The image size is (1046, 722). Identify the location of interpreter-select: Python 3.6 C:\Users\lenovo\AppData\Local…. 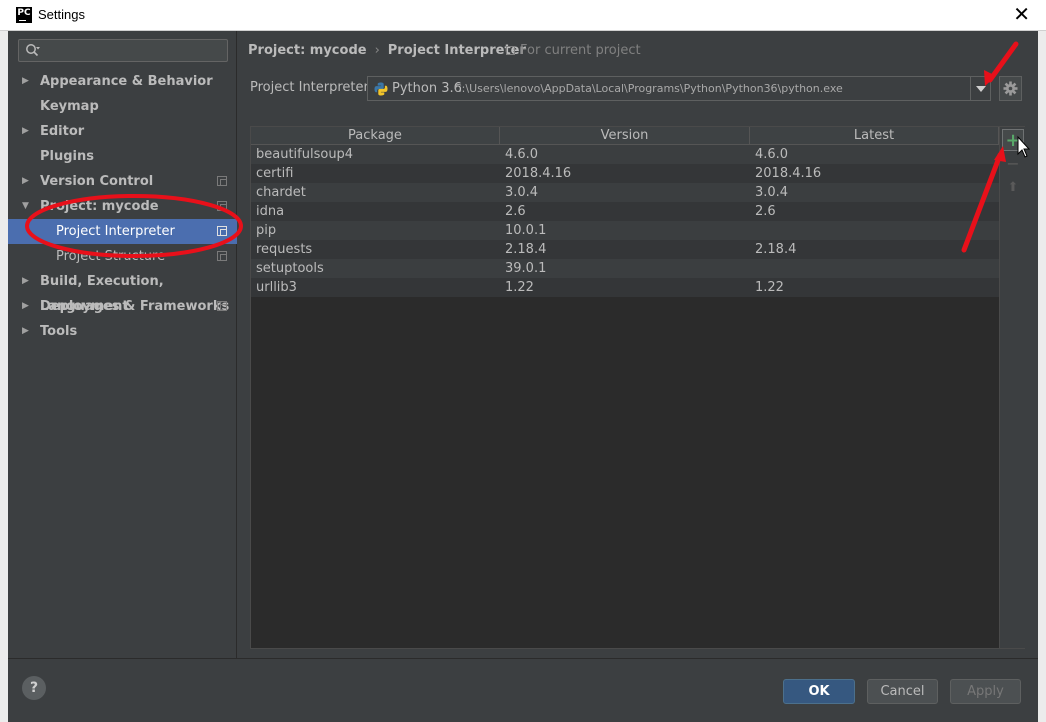
(679, 88).